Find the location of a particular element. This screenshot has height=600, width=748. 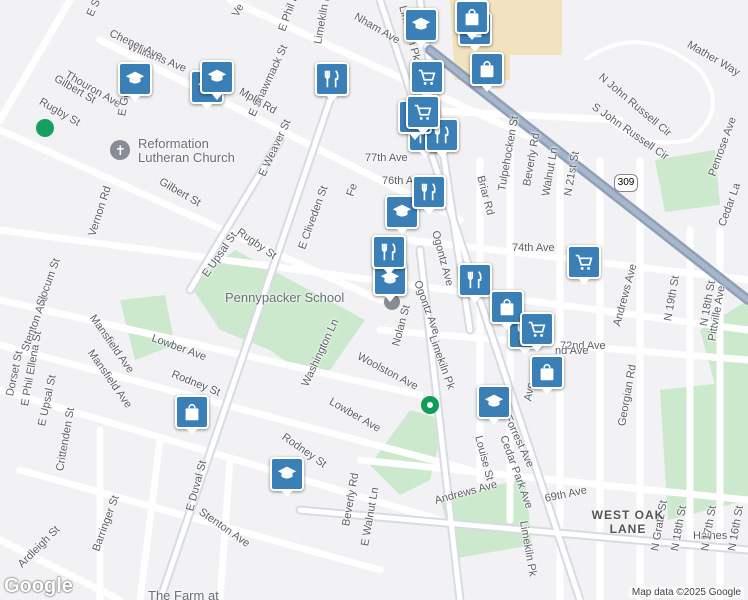

poi-label-the-farm: The Farm at is located at coordinates (183, 594).